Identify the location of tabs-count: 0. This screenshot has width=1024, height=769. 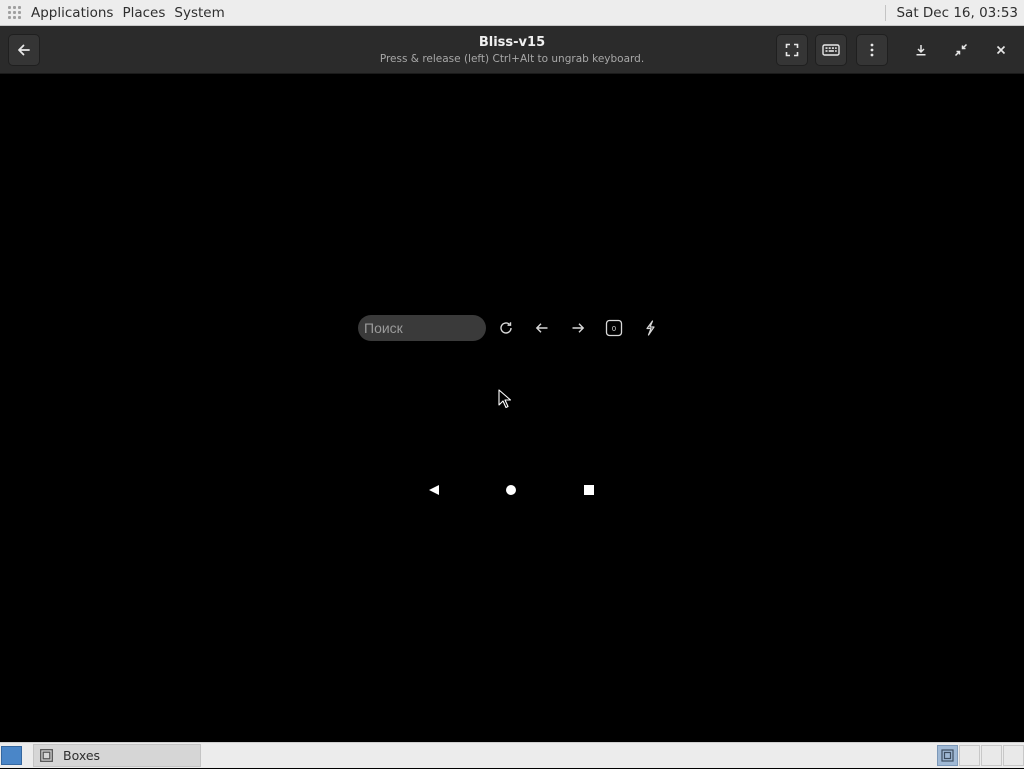
(614, 329).